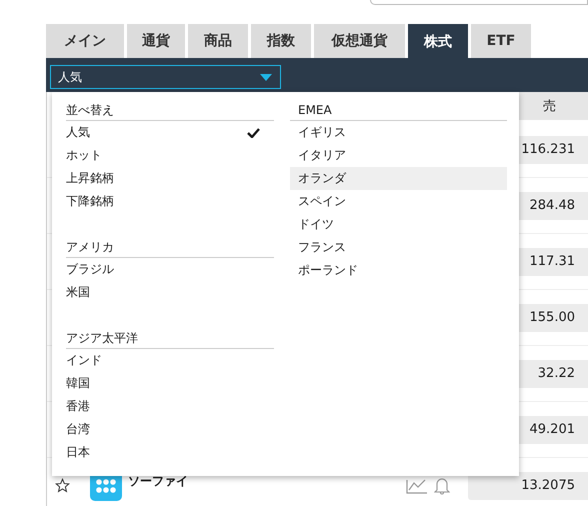  Describe the element at coordinates (170, 338) in the screenshot. I see `menu-heading: アジア太平洋` at that location.